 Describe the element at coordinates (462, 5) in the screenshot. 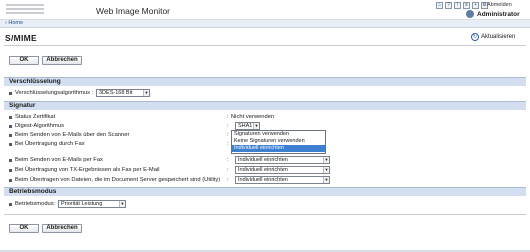

I see `header-icon-group: ⌂ ? ! ≡ ▪ ⚙` at that location.